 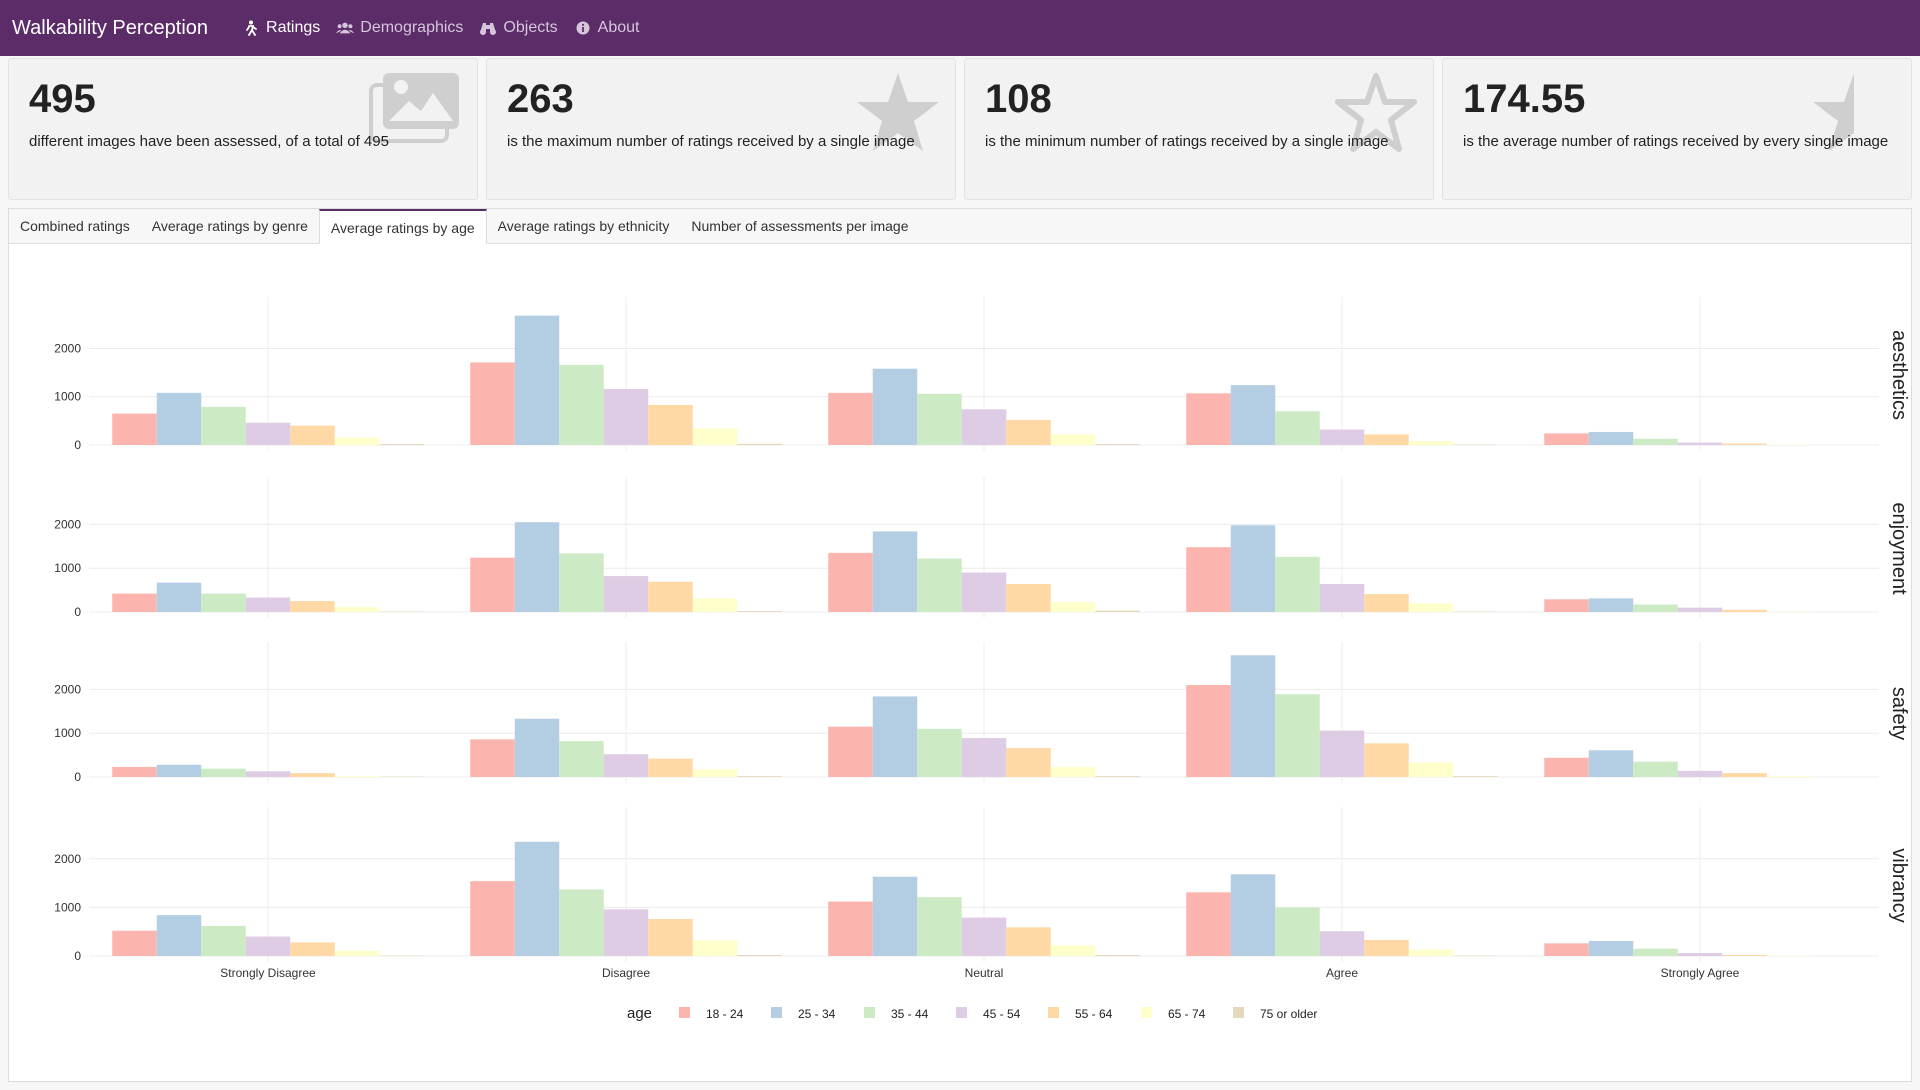 I want to click on tab-ratings-by-genre: Average ratings by genre, so click(x=230, y=226).